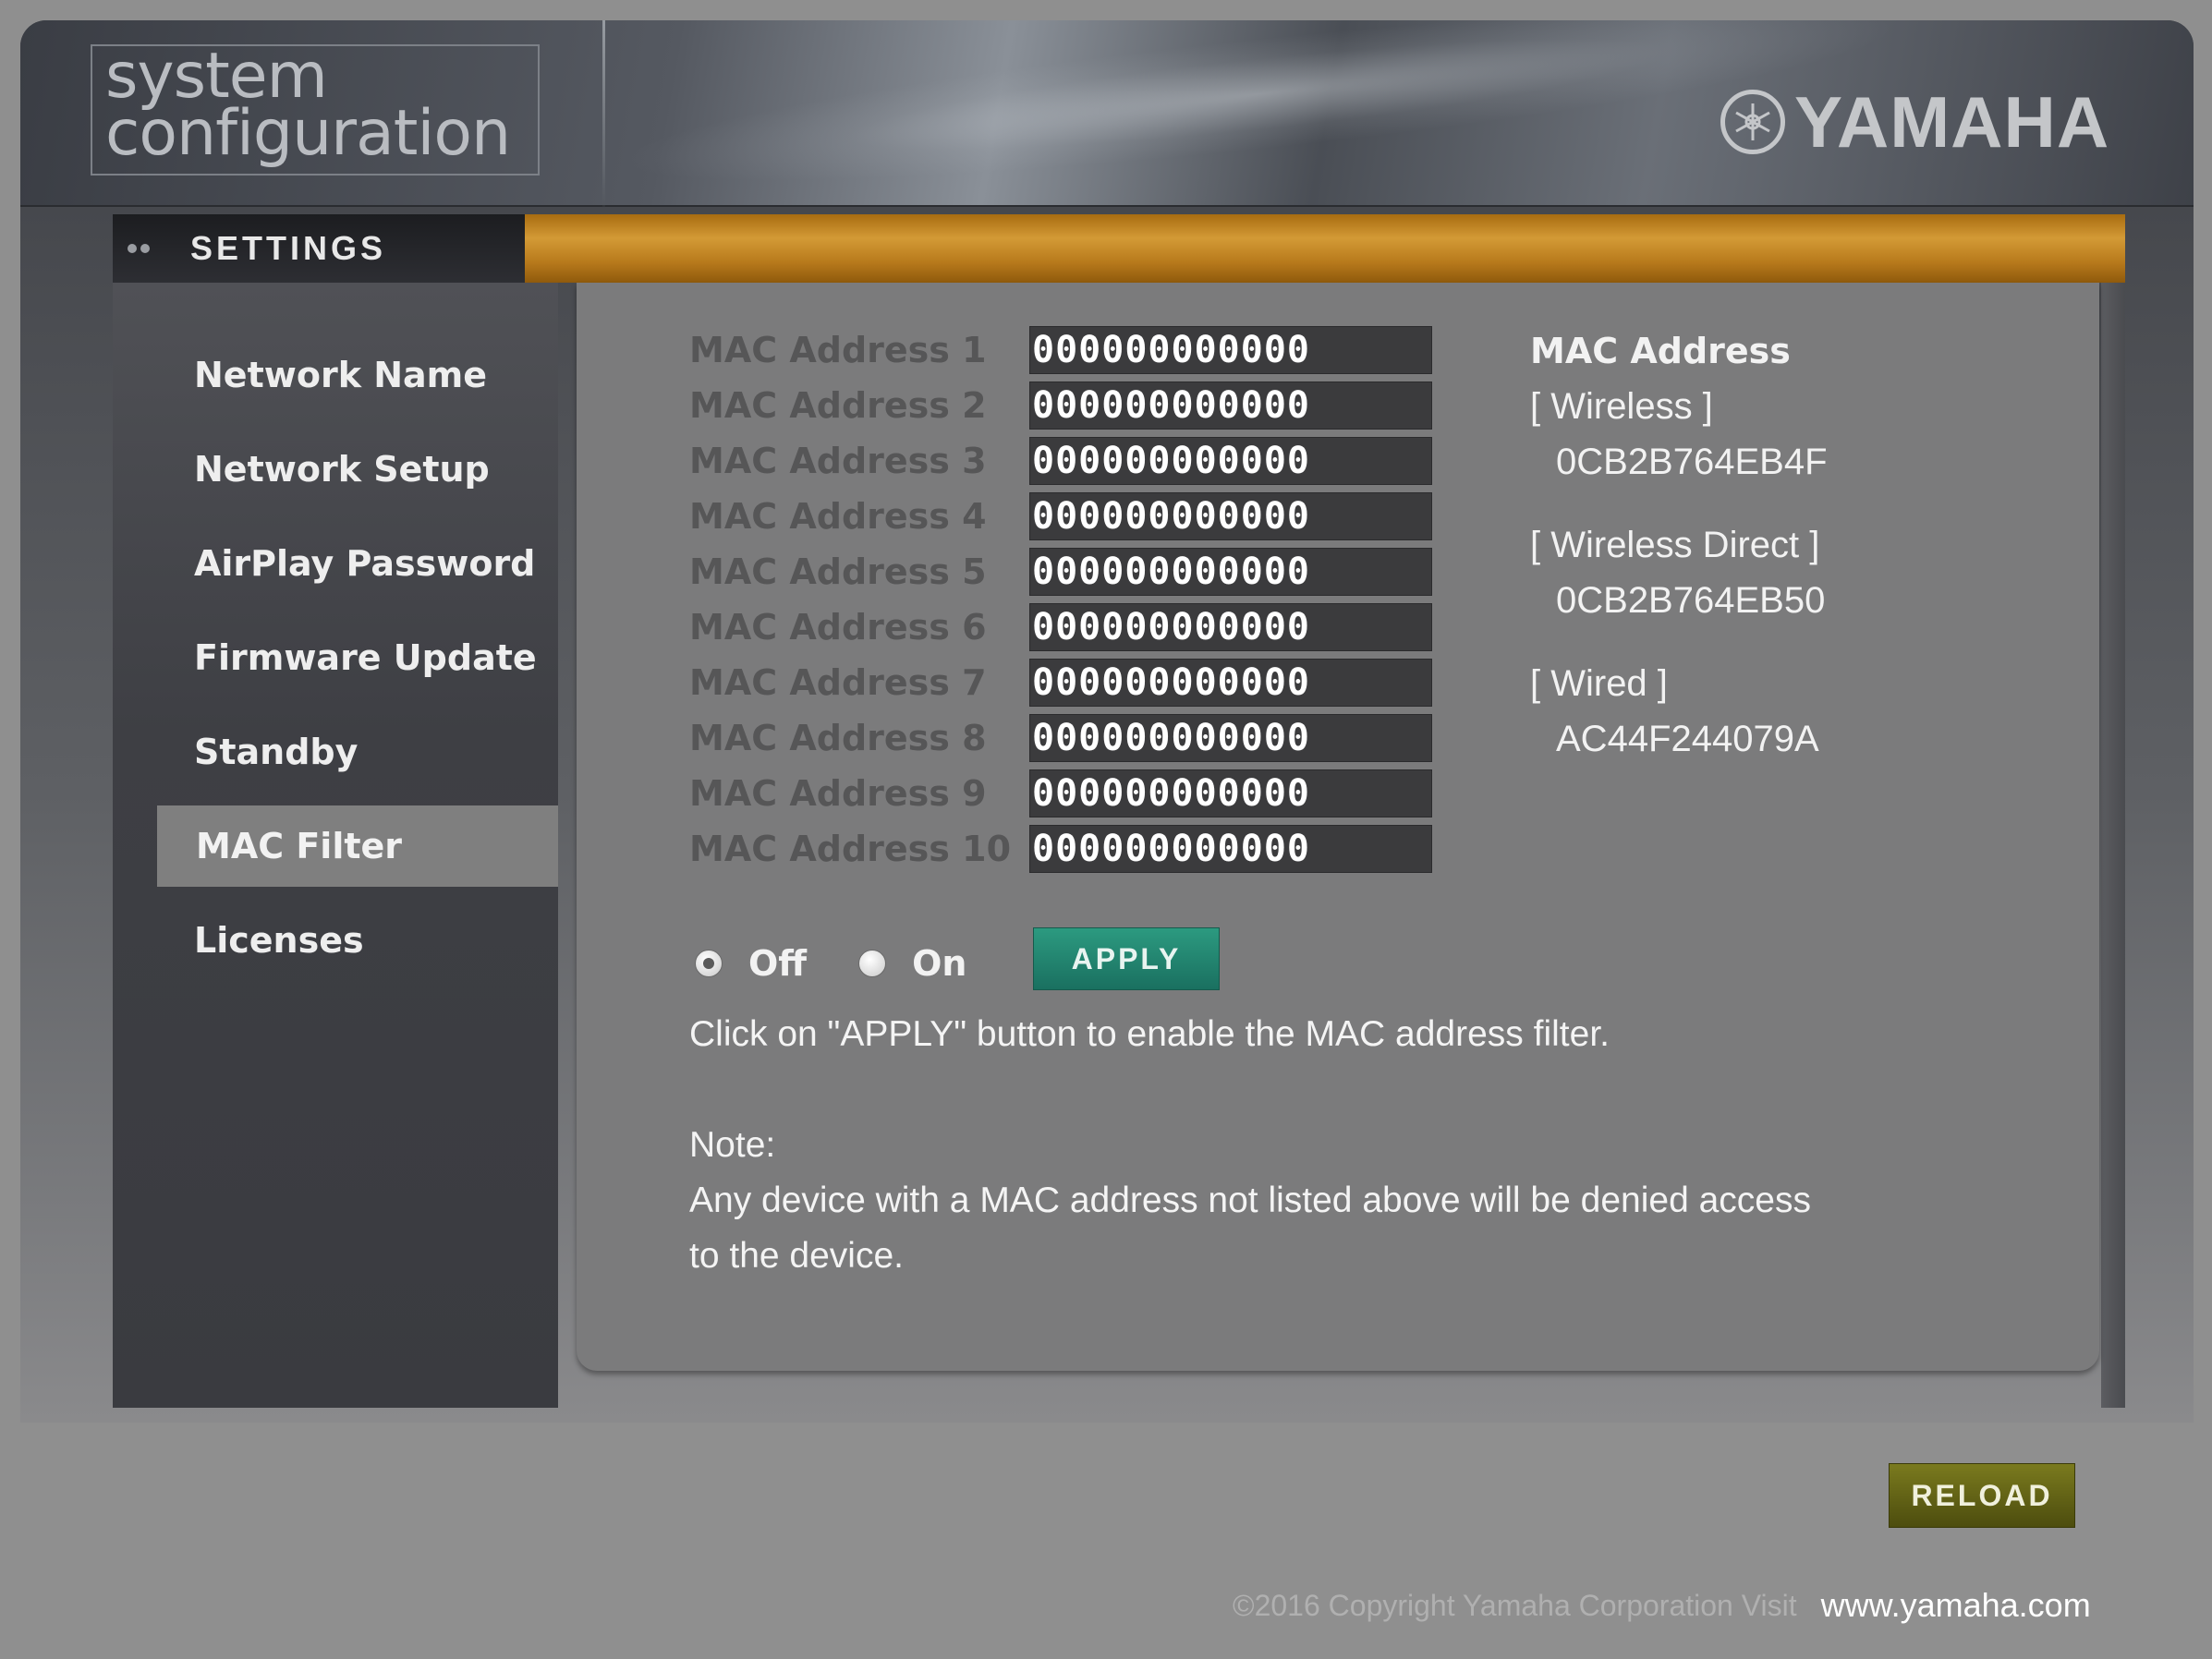 This screenshot has width=2212, height=1659. I want to click on sidebar-item-network-name: Network Name, so click(335, 375).